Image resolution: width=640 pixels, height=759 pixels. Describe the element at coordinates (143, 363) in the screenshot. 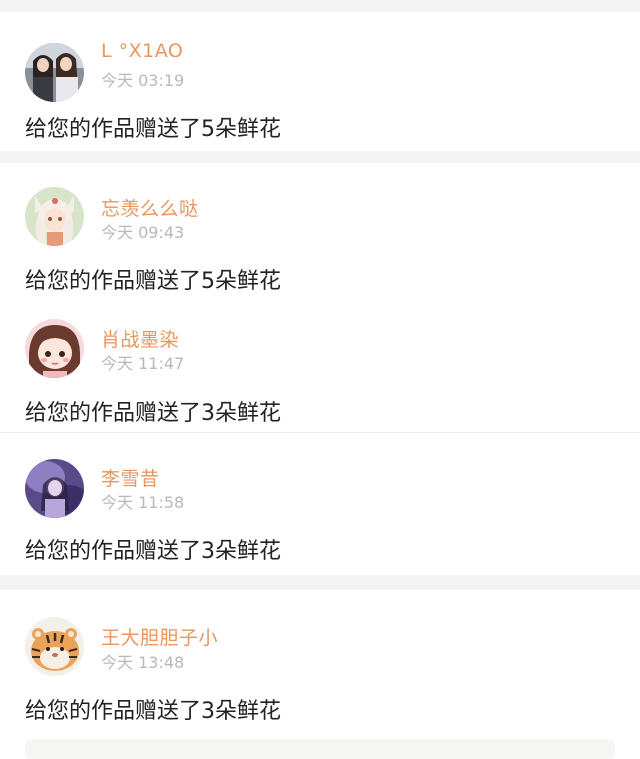

I see `timestamp: 今天 11:47` at that location.